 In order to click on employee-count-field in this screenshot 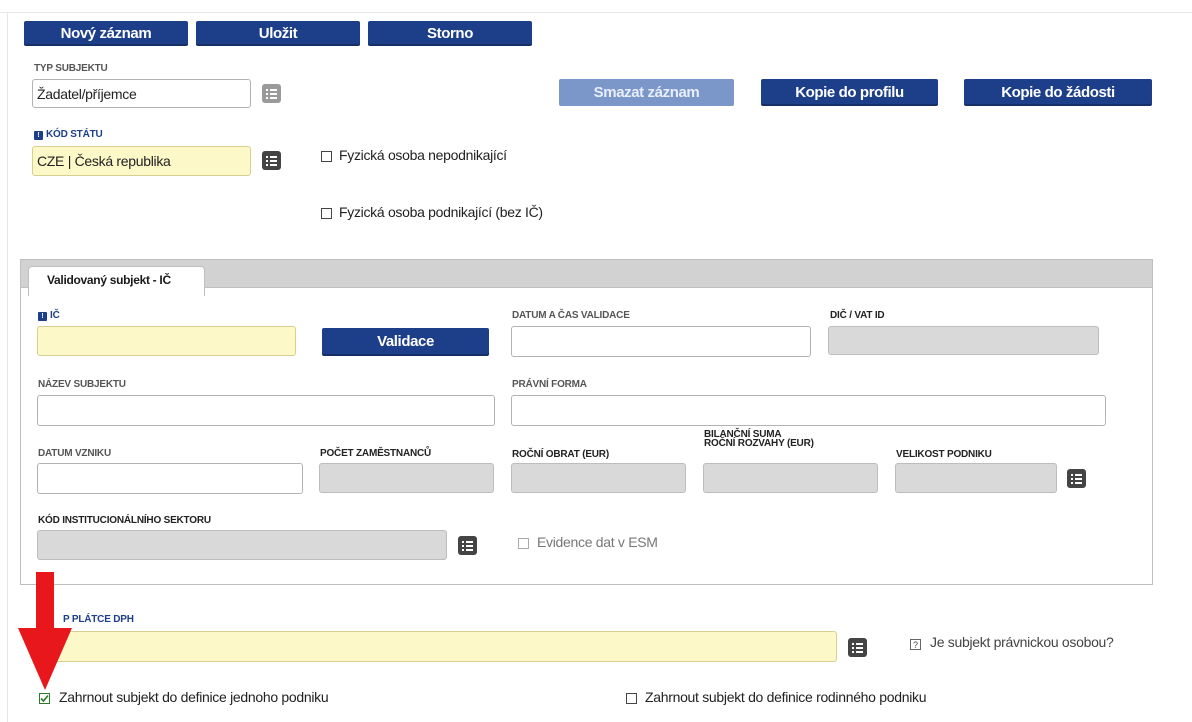, I will do `click(406, 478)`.